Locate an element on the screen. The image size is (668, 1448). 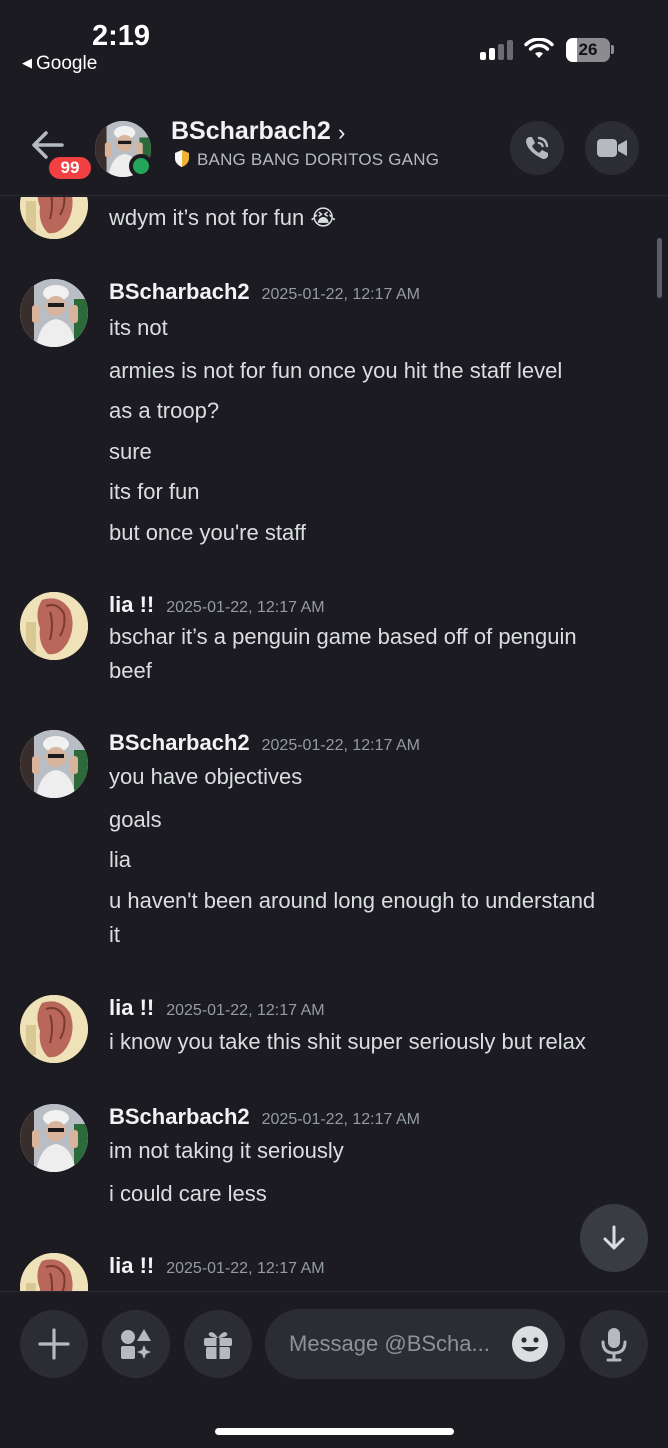
message-text: im not taking it seriously is located at coordinates (226, 1150).